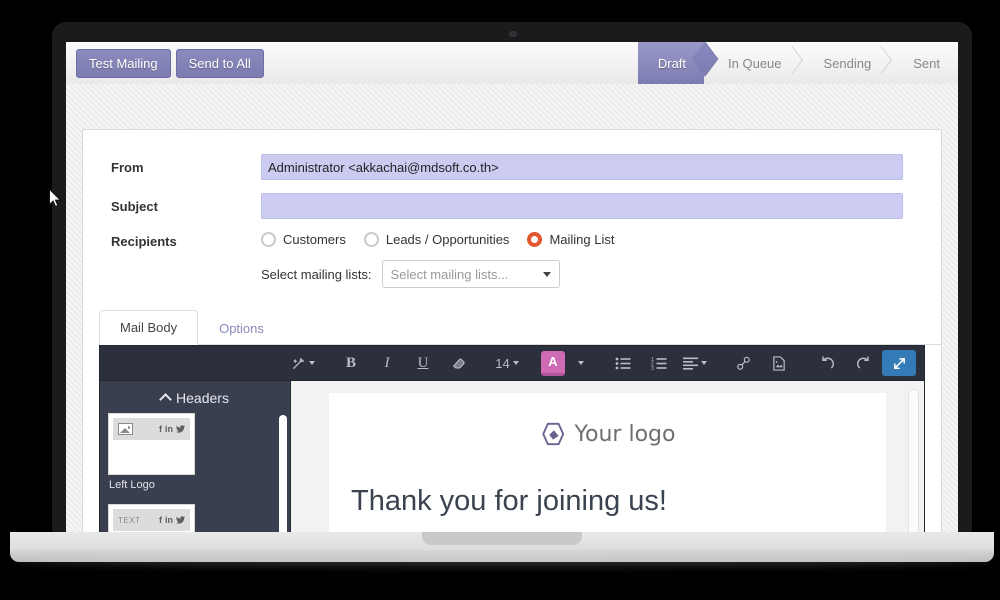  Describe the element at coordinates (847, 63) in the screenshot. I see `status-step-label: Sending` at that location.